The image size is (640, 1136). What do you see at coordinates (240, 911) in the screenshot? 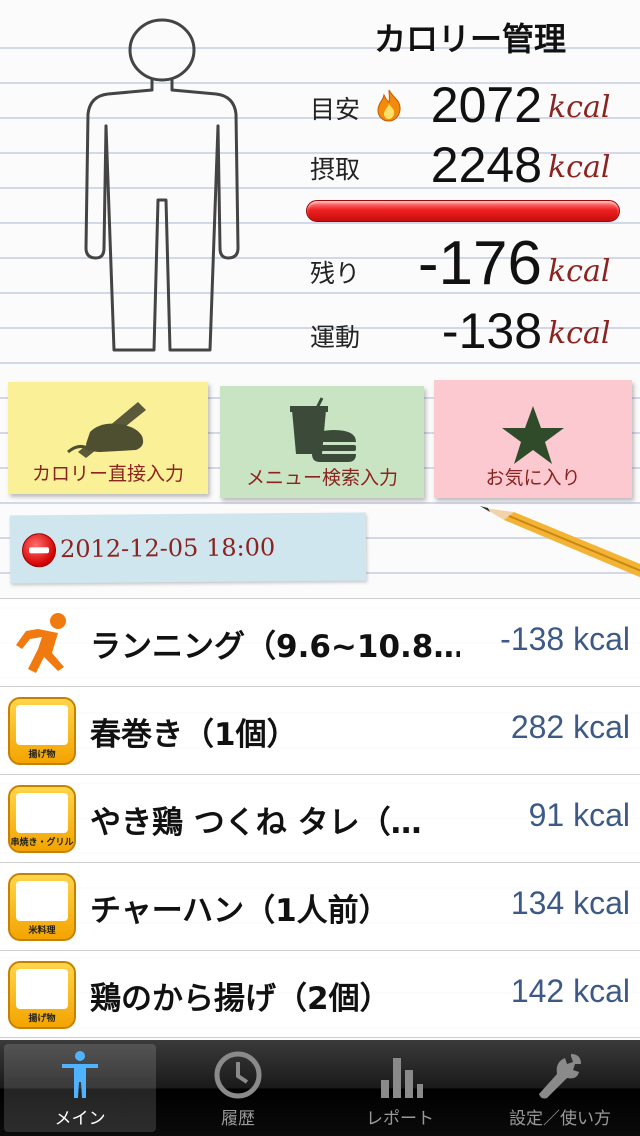
I see `entry-name: チャーハン（1人前）` at bounding box center [240, 911].